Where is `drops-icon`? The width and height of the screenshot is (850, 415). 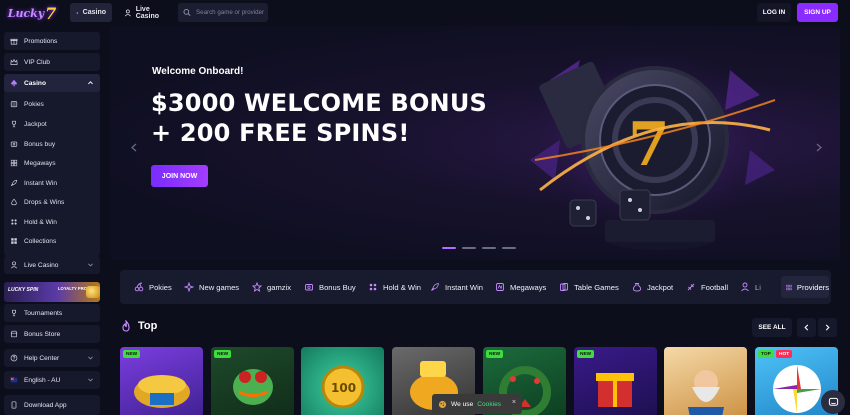
drops-icon is located at coordinates (14, 202).